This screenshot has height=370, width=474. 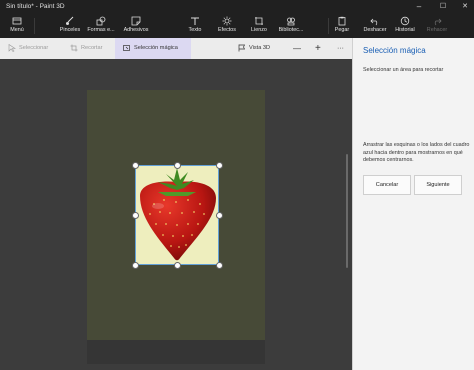 What do you see at coordinates (465, 7) in the screenshot?
I see `close-button: ✕` at bounding box center [465, 7].